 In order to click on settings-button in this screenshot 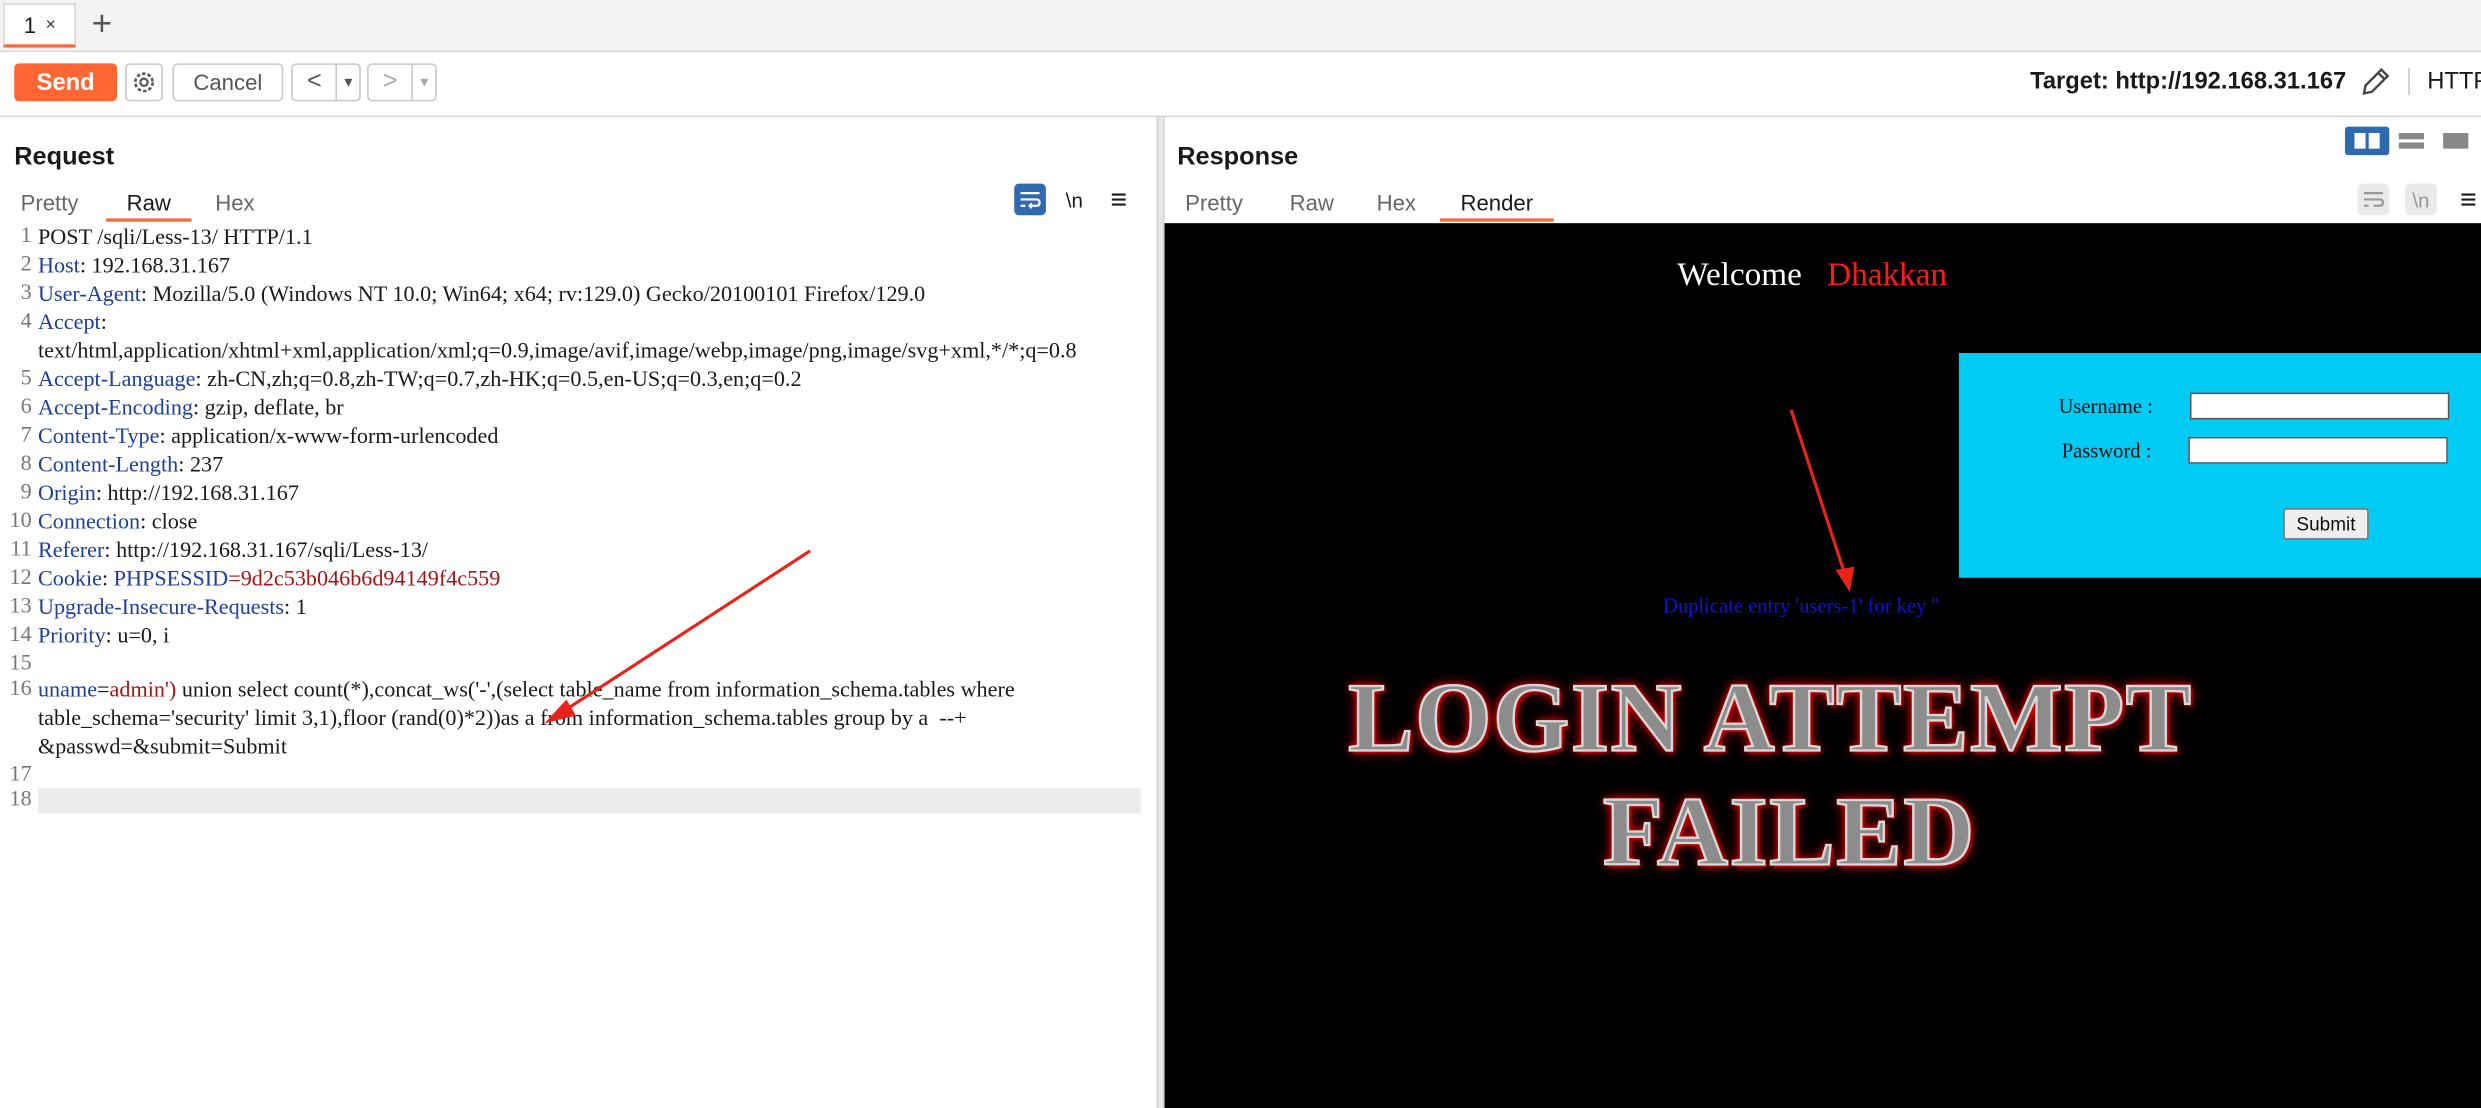, I will do `click(144, 82)`.